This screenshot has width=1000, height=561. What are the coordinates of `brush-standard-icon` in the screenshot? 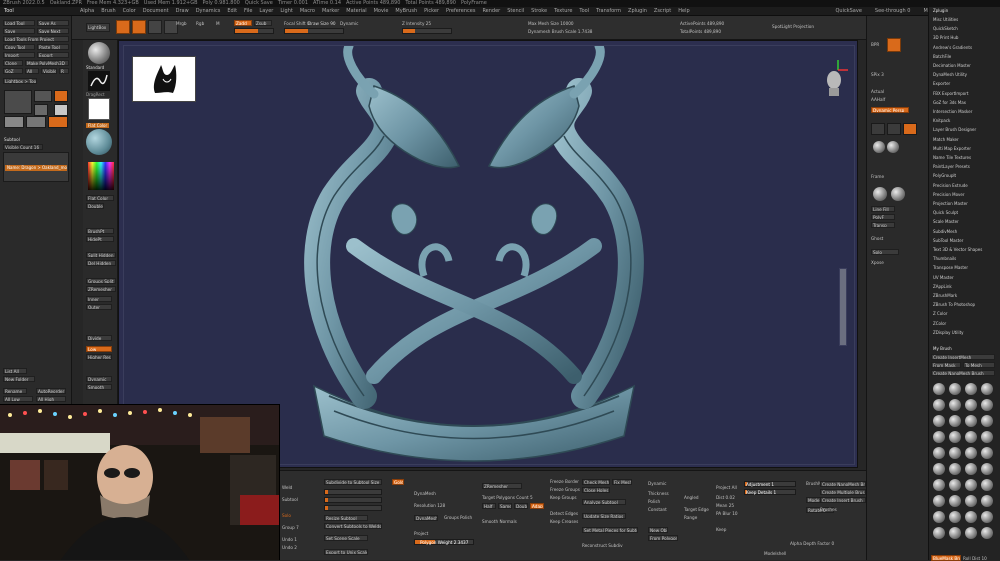 It's located at (99, 53).